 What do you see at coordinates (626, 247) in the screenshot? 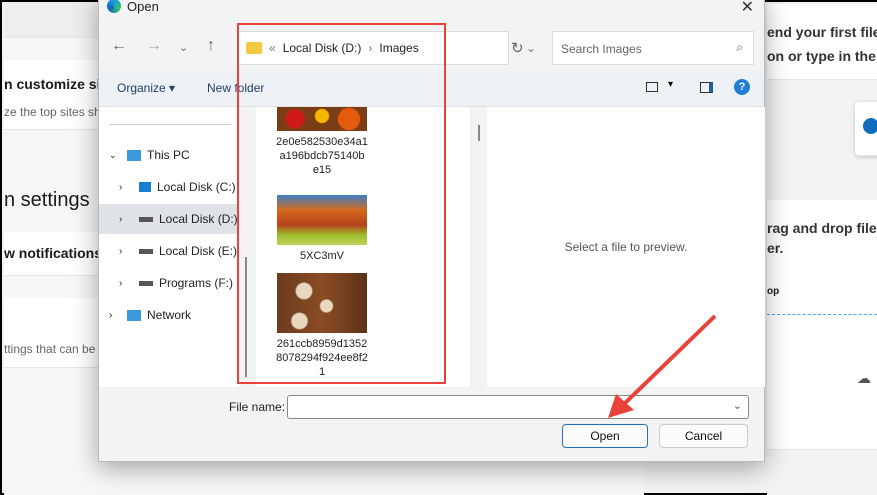
I see `preview-text: Select a file to preview.` at bounding box center [626, 247].